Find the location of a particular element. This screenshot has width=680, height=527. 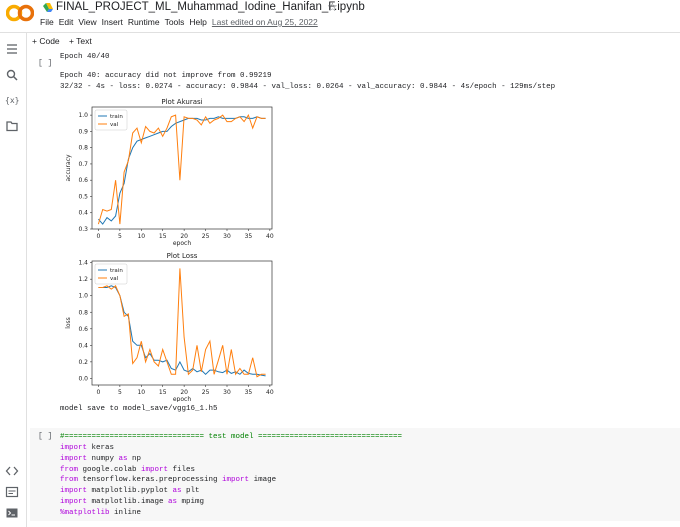

add-code-button: + Code is located at coordinates (46, 41).